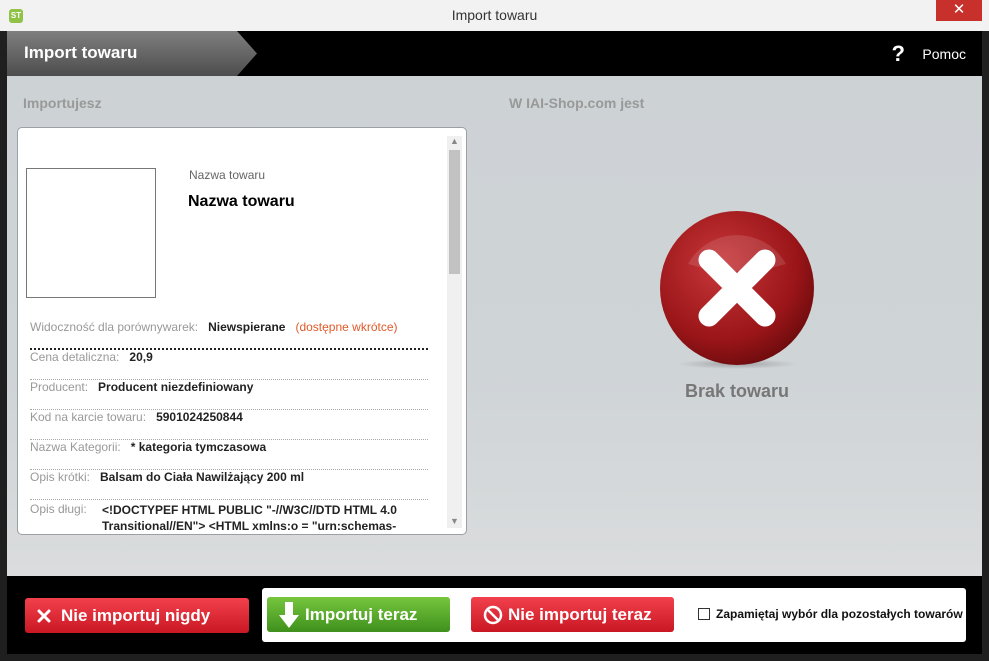 Image resolution: width=989 pixels, height=661 pixels. Describe the element at coordinates (454, 212) in the screenshot. I see `scrollbar-thumb` at that location.